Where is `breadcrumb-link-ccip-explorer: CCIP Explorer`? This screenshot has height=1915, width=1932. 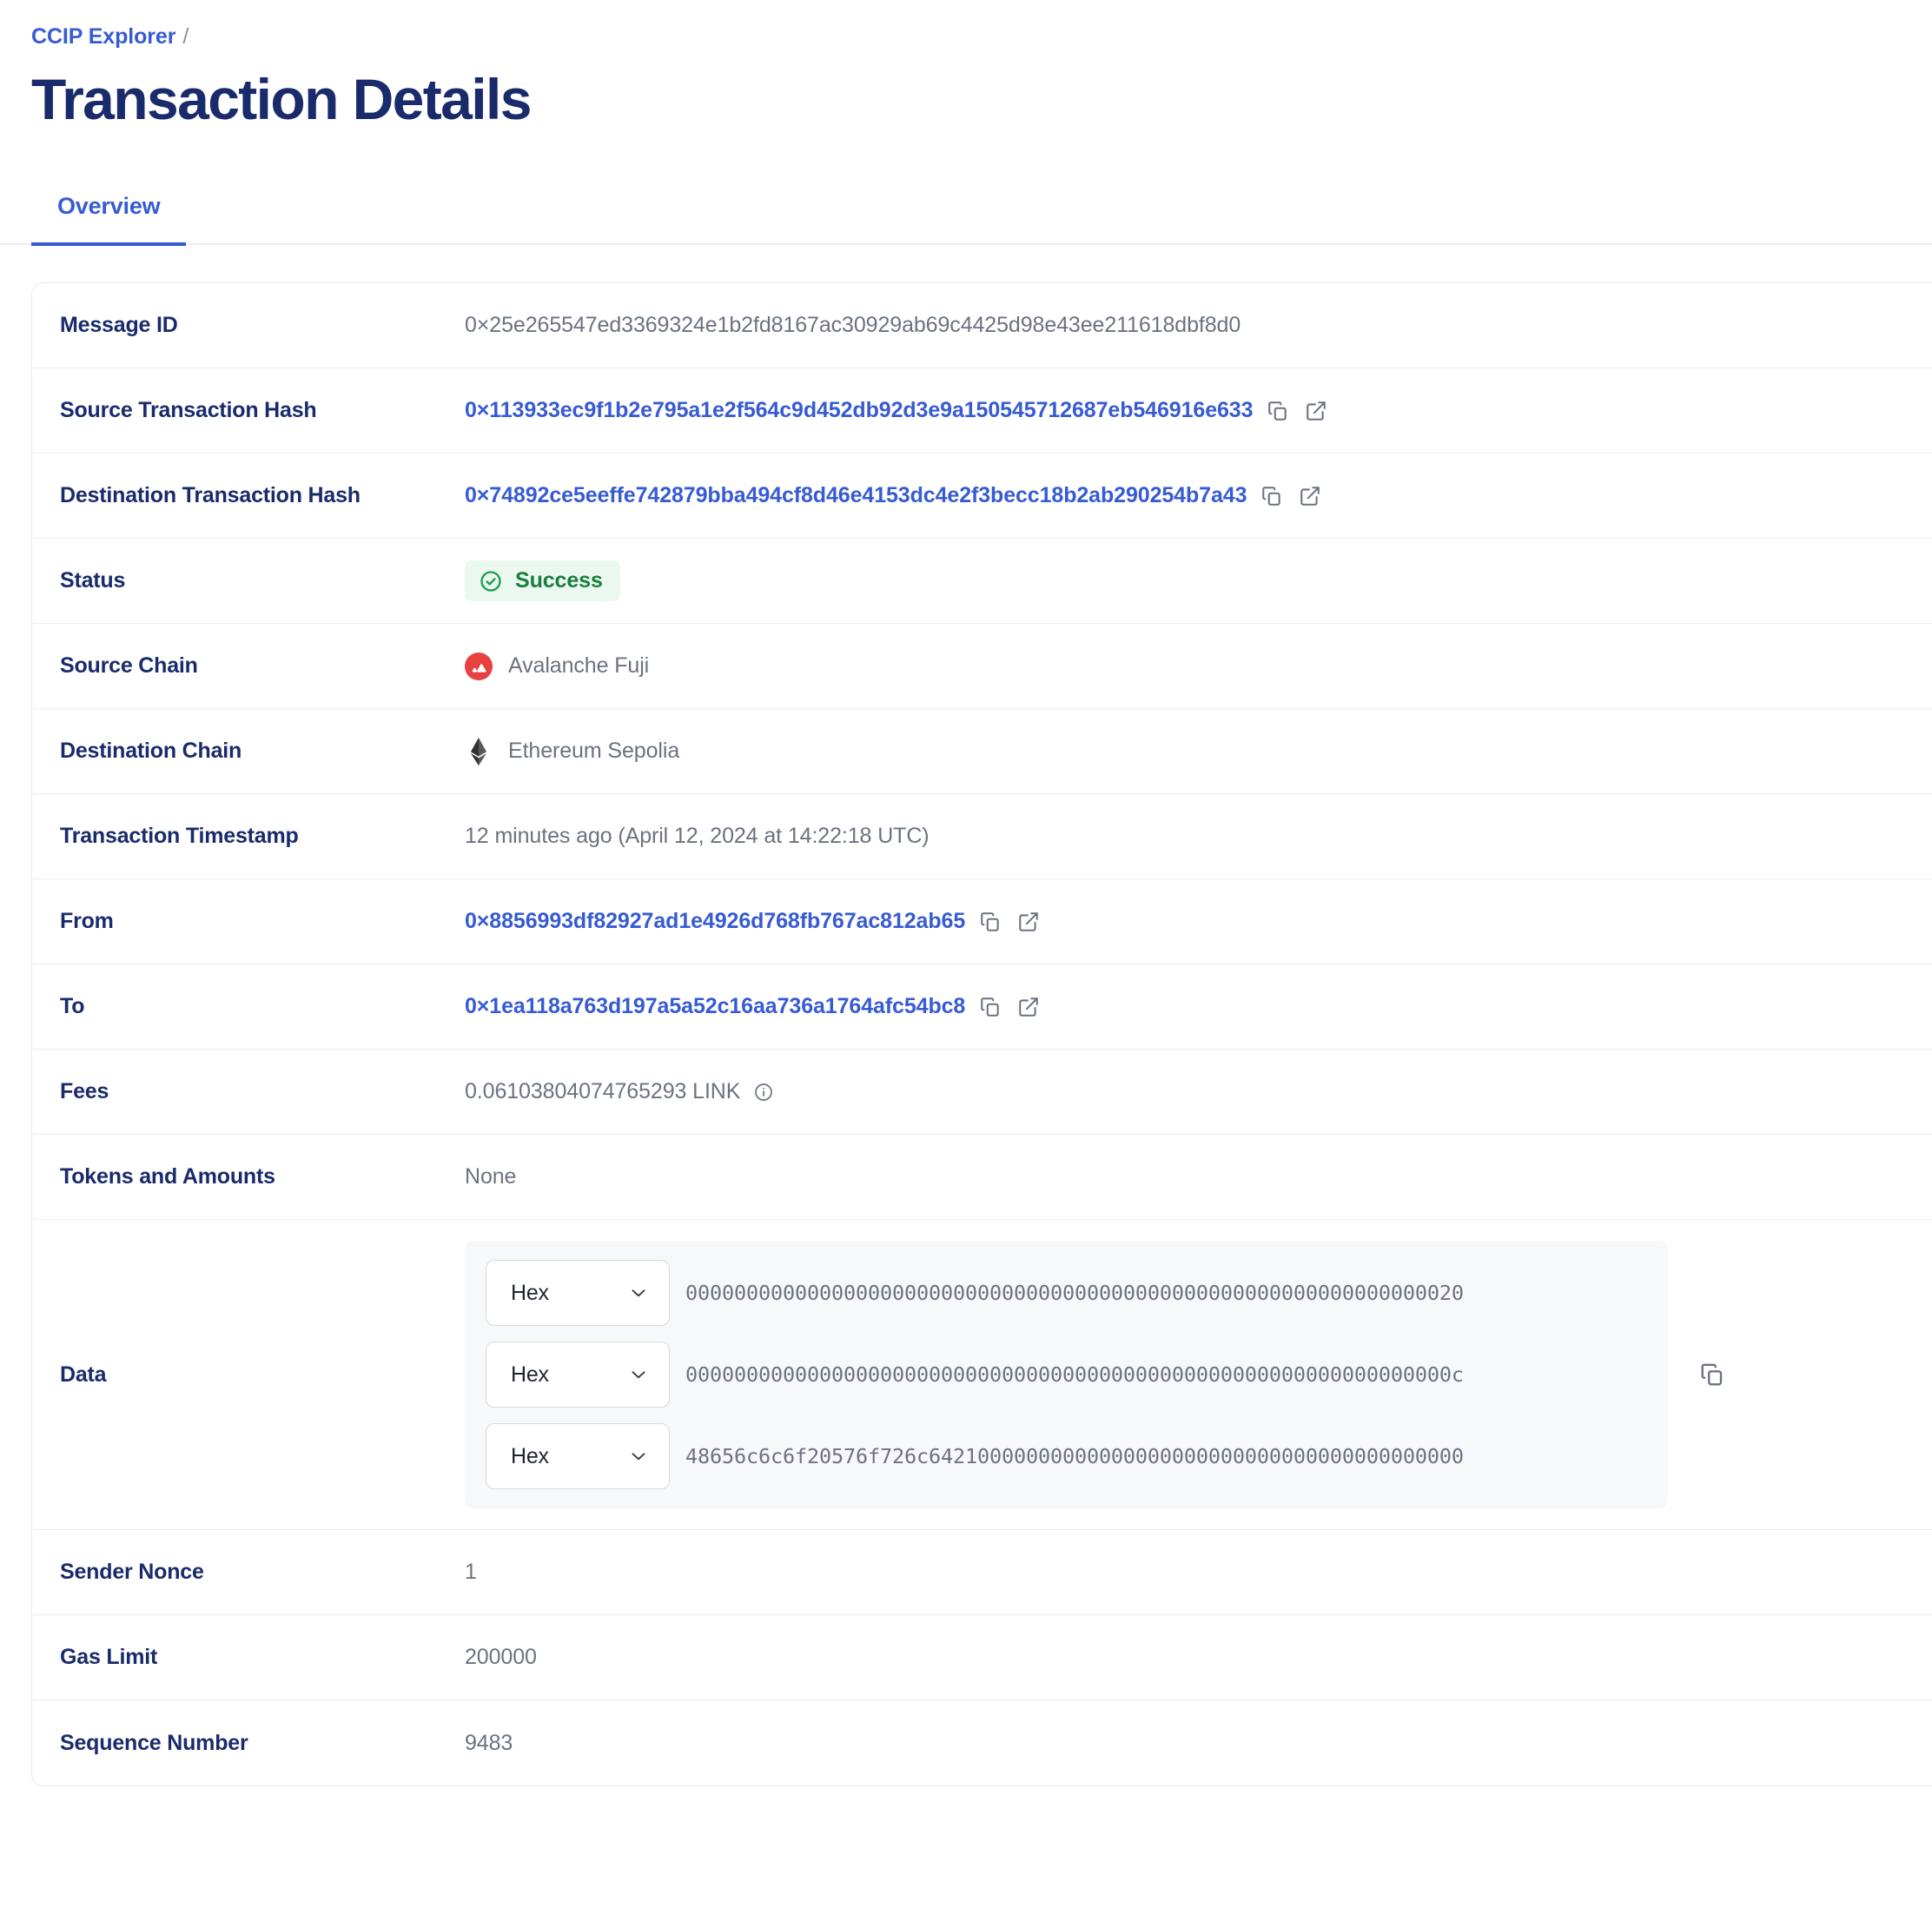
breadcrumb-link-ccip-explorer: CCIP Explorer is located at coordinates (103, 37).